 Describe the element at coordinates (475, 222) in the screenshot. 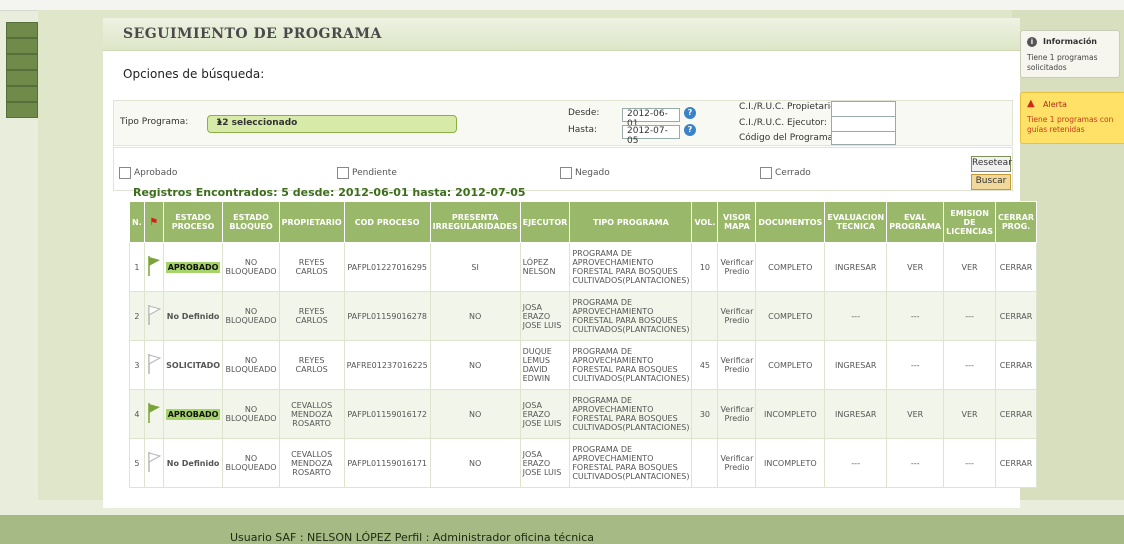

I see `col-irregularidades: PRESENTA IRREGULARIDADES` at that location.